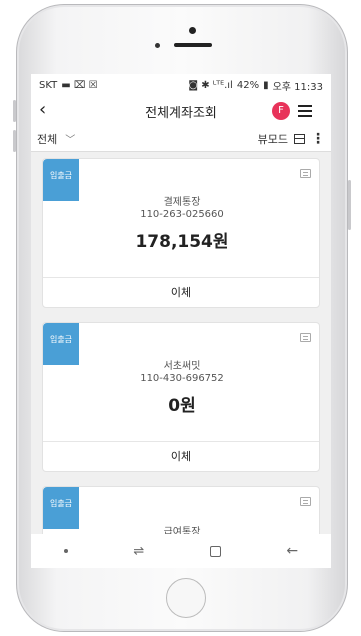 The height and width of the screenshot is (636, 361). Describe the element at coordinates (297, 87) in the screenshot. I see `clock: 오후 11:33` at that location.